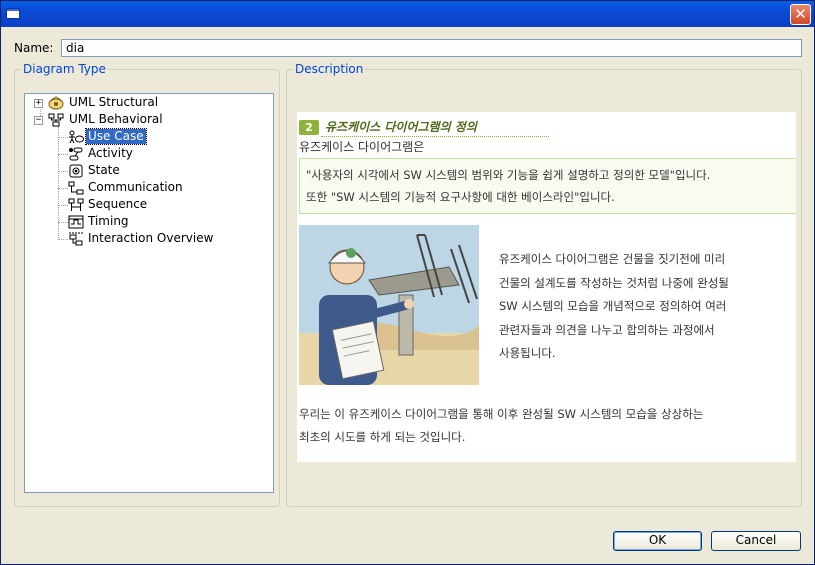 This screenshot has width=815, height=565. What do you see at coordinates (607, 329) in the screenshot?
I see `body-line: 관련자들과 의견을 나누고 합의하는 과정에서` at bounding box center [607, 329].